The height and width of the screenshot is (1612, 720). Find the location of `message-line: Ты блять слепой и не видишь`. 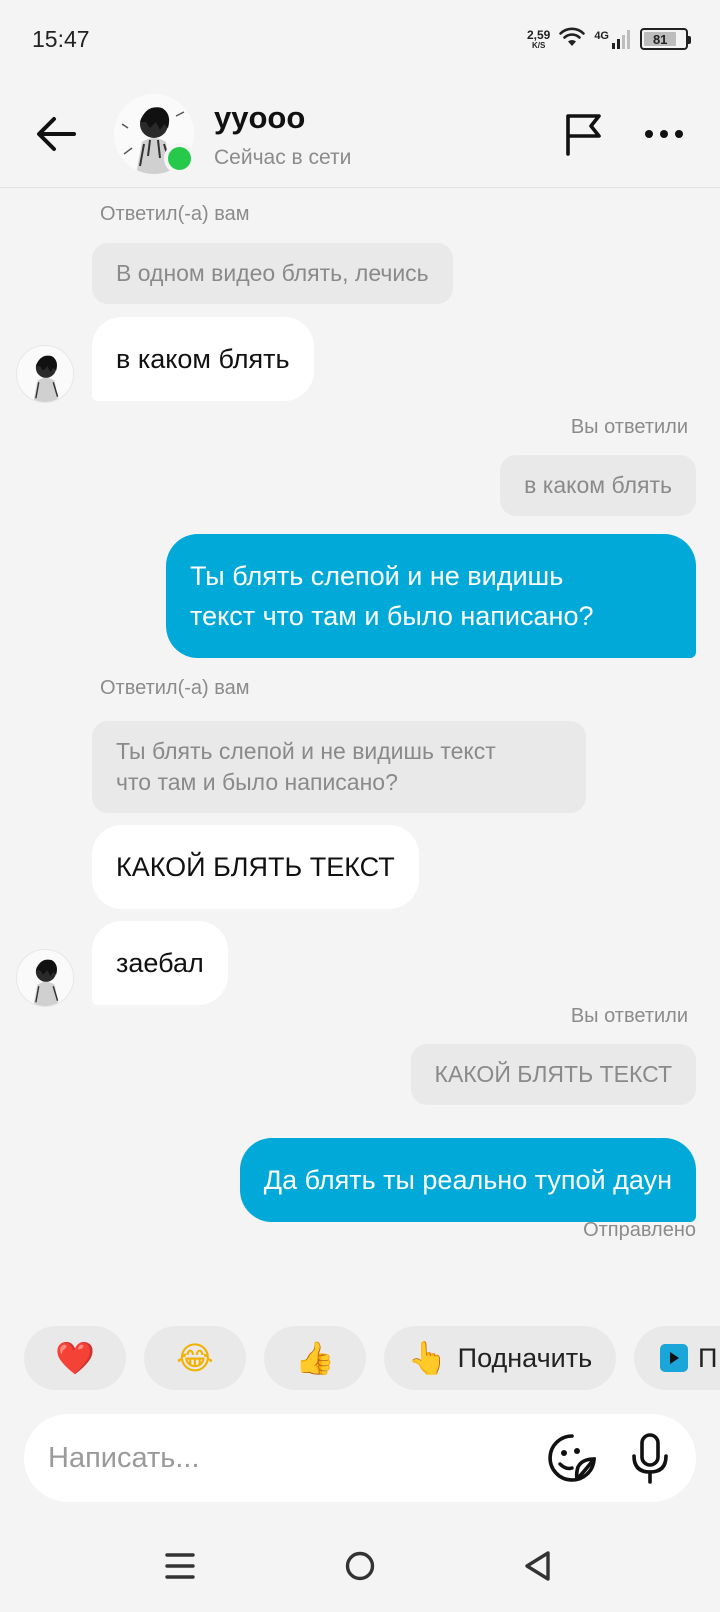

message-line: Ты блять слепой и не видишь is located at coordinates (377, 576).